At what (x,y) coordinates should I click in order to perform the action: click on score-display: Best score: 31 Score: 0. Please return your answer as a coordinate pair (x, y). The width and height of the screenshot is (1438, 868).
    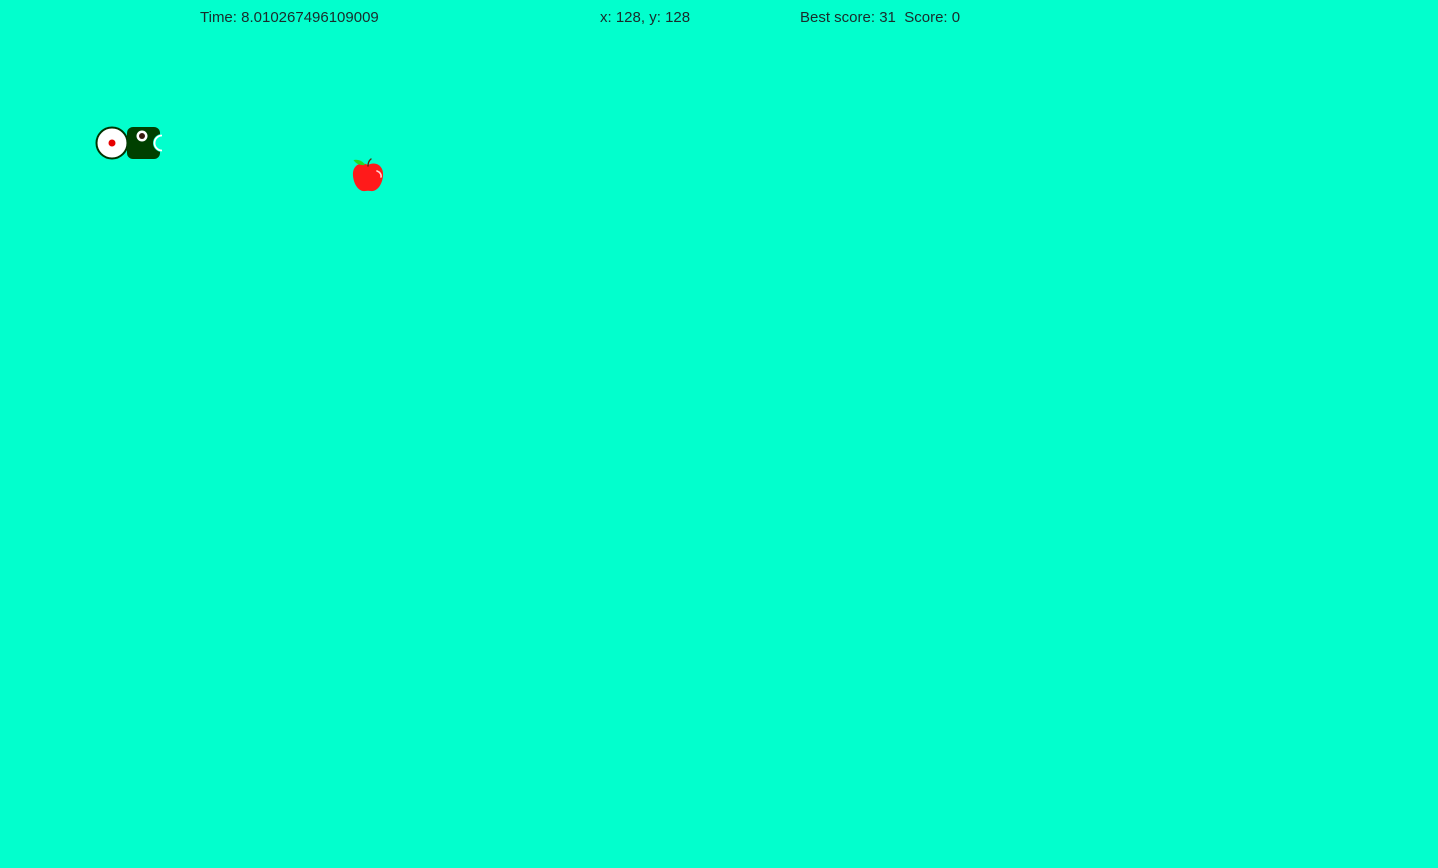
    Looking at the image, I should click on (880, 18).